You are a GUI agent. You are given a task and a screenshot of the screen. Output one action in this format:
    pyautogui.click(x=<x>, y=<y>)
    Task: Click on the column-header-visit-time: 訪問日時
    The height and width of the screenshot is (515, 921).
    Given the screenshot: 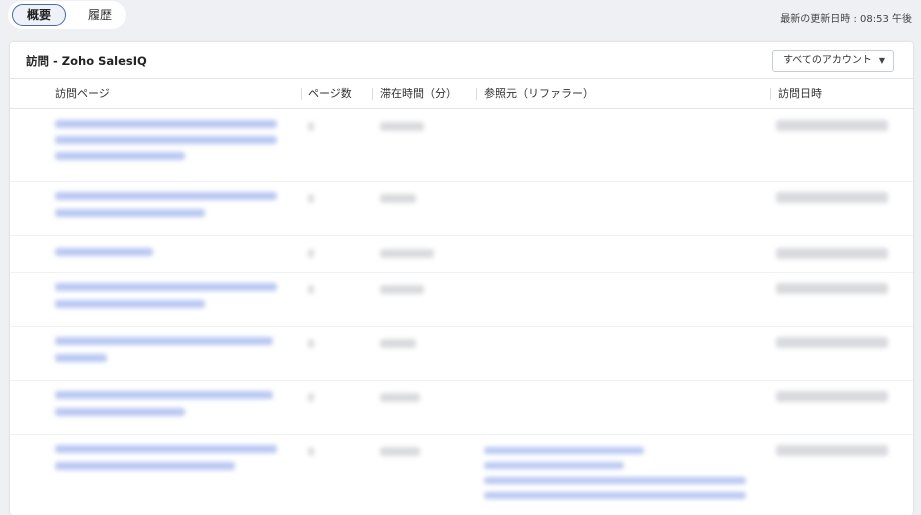 What is the action you would take?
    pyautogui.click(x=800, y=94)
    